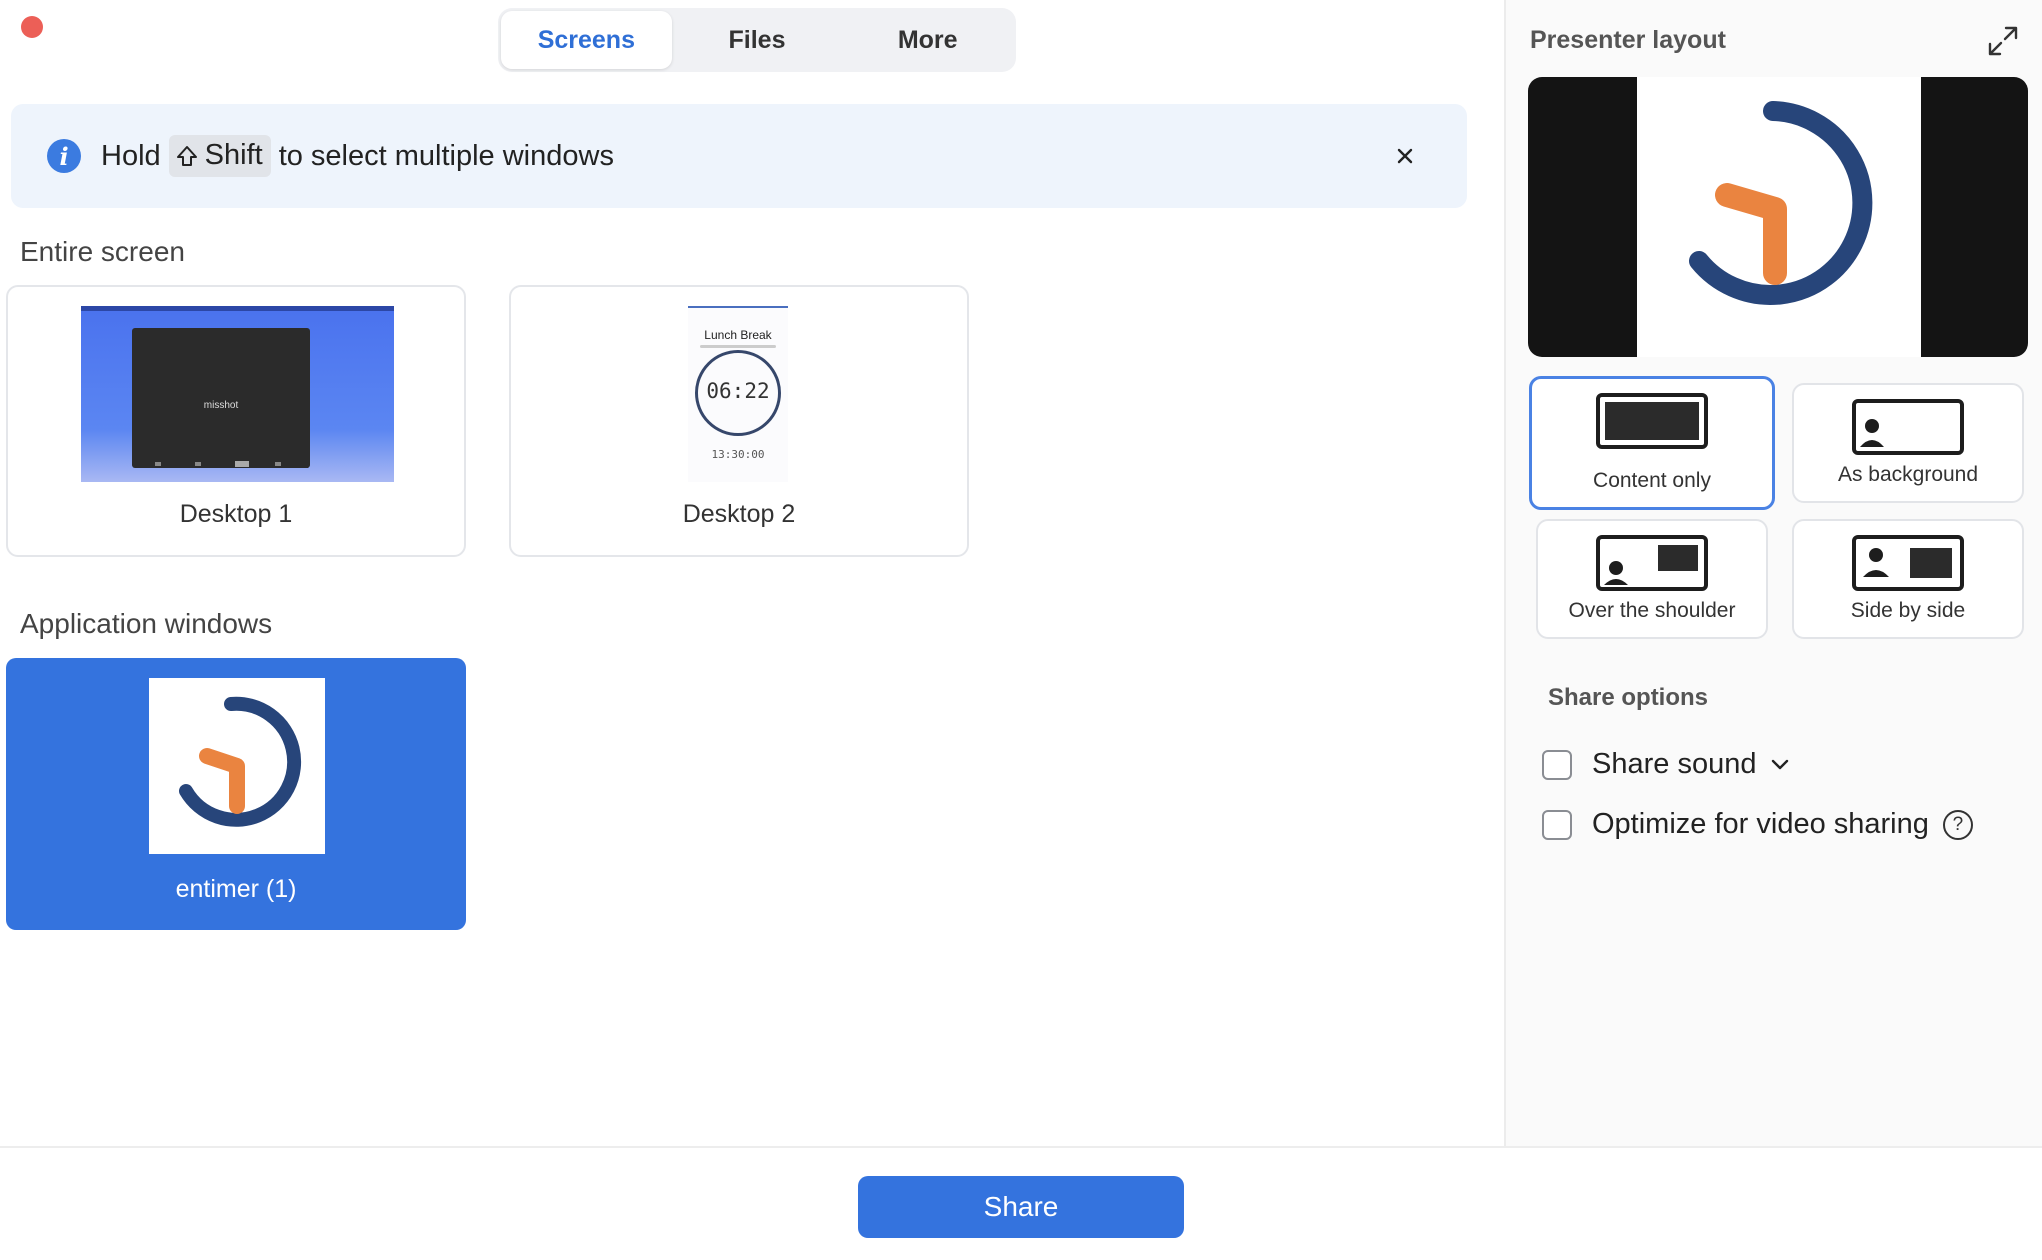 This screenshot has height=1260, width=2042. Describe the element at coordinates (102, 251) in the screenshot. I see `entire-screen-heading: Entire screen` at that location.